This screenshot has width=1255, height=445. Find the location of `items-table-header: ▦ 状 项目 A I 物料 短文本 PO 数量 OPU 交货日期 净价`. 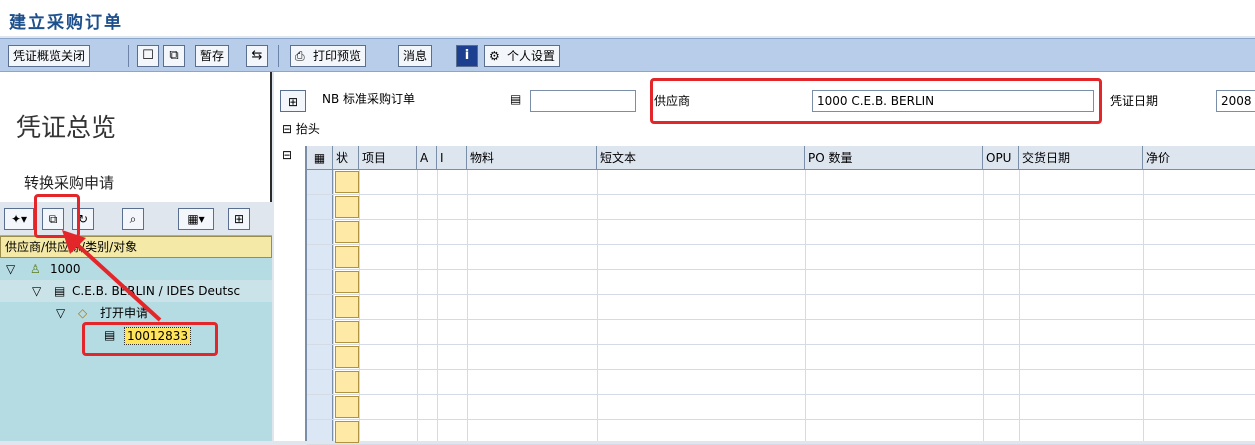

items-table-header: ▦ 状 项目 A I 物料 短文本 PO 数量 OPU 交货日期 净价 is located at coordinates (781, 158).